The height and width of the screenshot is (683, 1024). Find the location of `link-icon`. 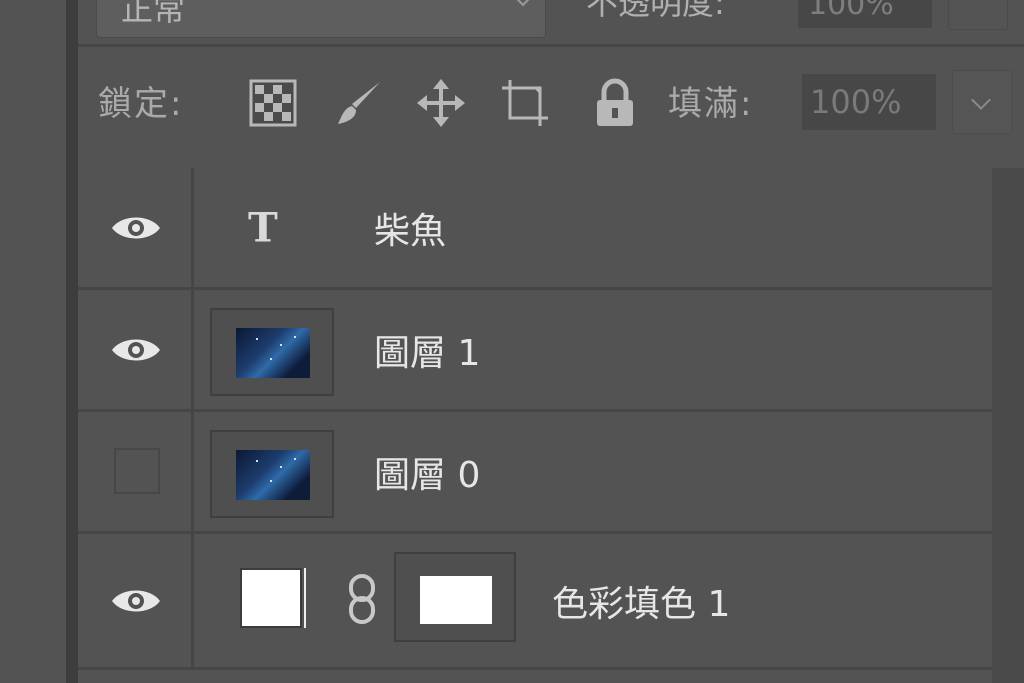

link-icon is located at coordinates (362, 599).